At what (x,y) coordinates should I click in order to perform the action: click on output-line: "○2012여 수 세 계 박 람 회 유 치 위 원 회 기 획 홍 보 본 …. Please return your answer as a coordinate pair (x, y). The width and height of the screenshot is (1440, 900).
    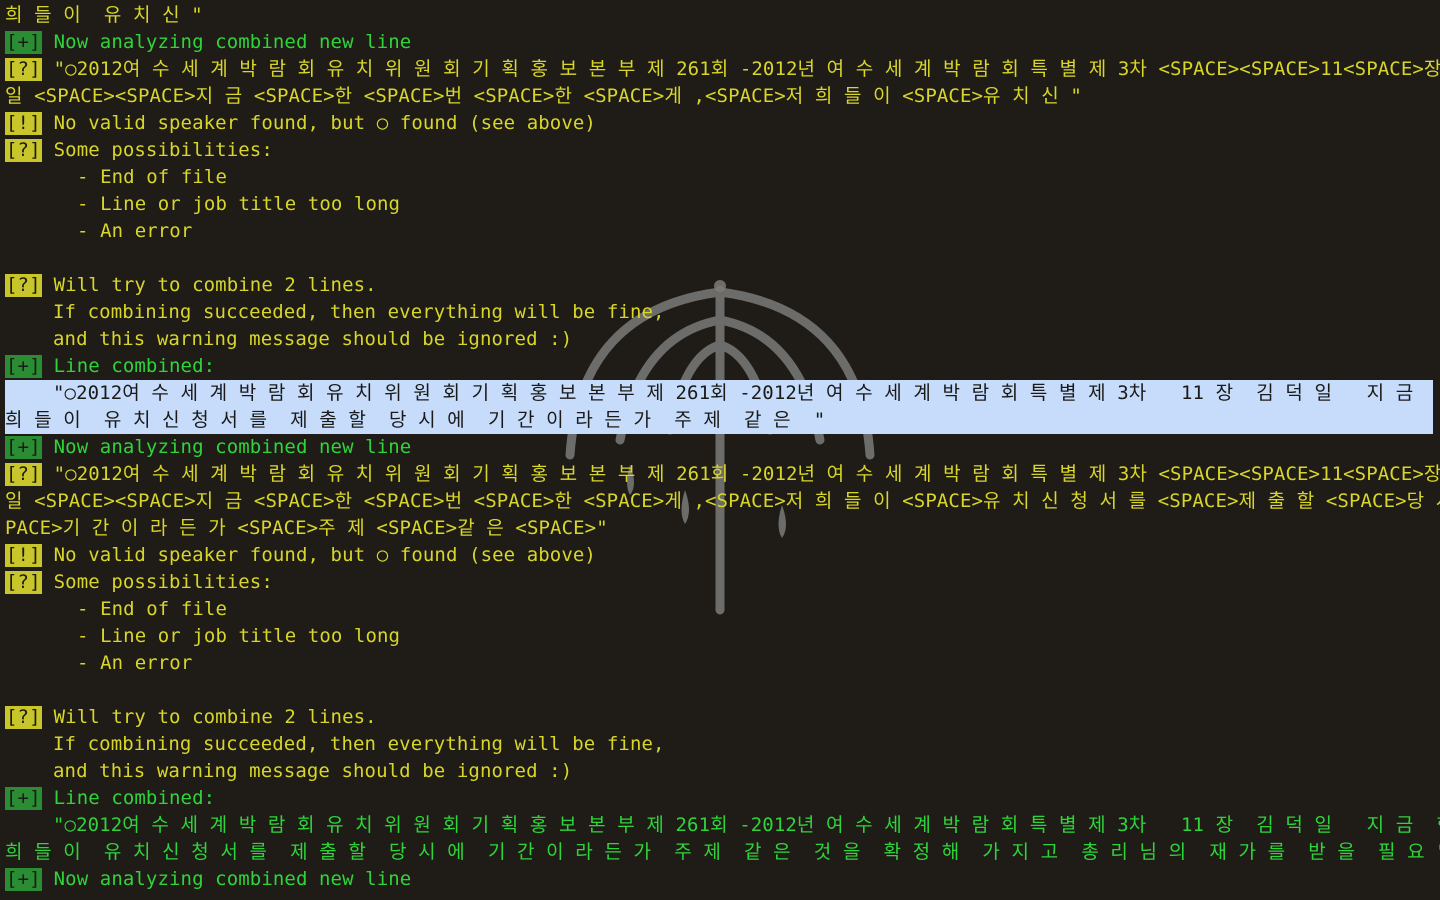
    Looking at the image, I should click on (720, 825).